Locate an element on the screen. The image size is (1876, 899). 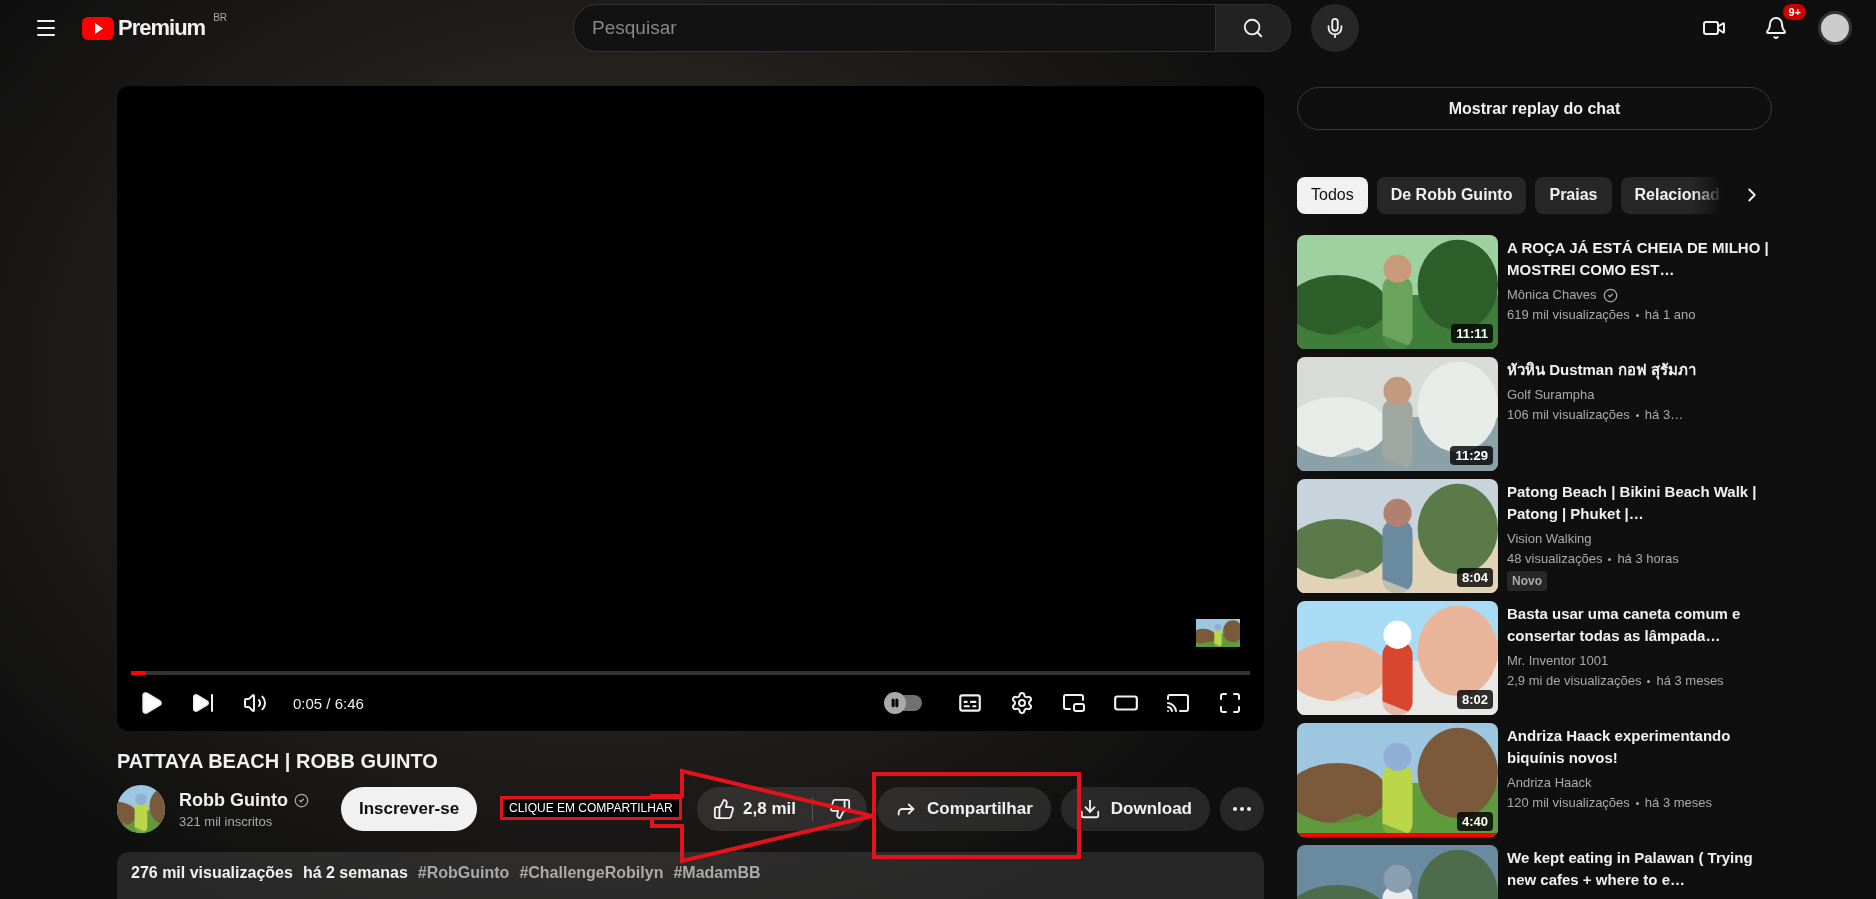
search-field: Pesquisar is located at coordinates (894, 28).